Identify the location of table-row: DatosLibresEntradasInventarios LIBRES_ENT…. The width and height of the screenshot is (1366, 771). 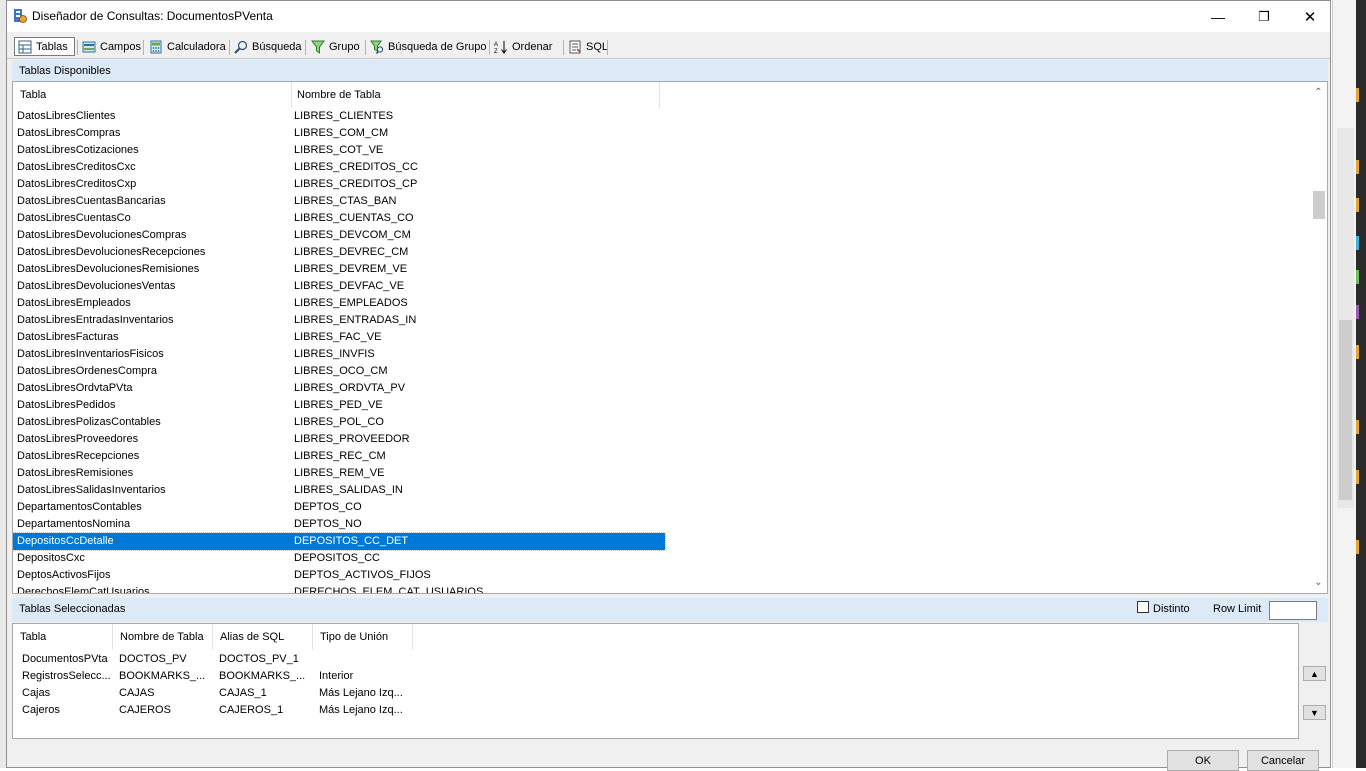
(339, 320).